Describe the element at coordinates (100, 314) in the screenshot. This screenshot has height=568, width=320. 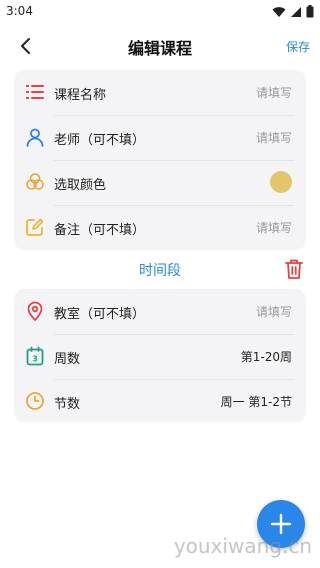
I see `classroom-label: 教室（可不填）` at that location.